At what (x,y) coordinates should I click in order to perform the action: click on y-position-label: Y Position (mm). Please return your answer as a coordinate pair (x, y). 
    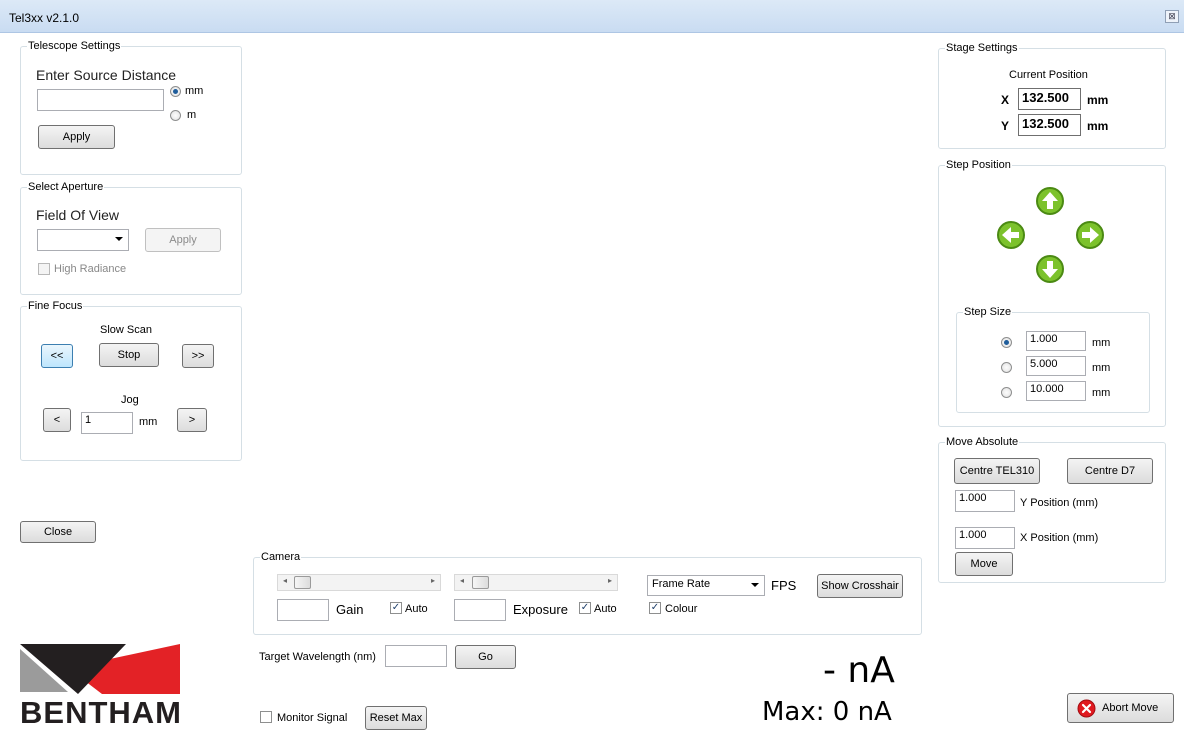
    Looking at the image, I should click on (1059, 503).